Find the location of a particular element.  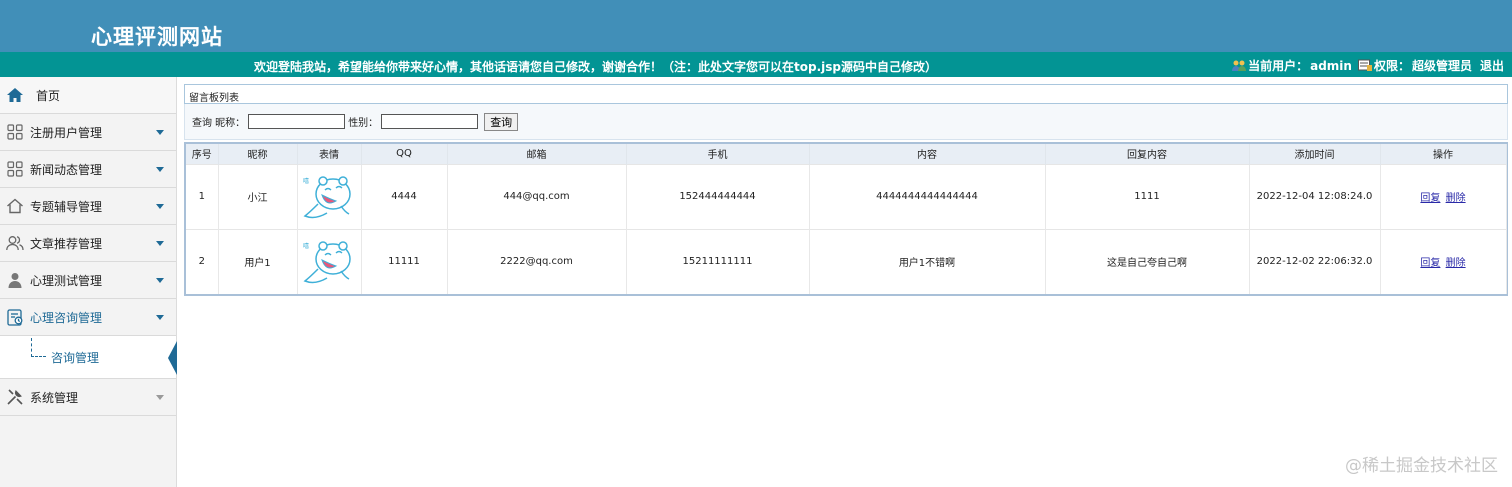

role-label: 权限： is located at coordinates (1391, 66).